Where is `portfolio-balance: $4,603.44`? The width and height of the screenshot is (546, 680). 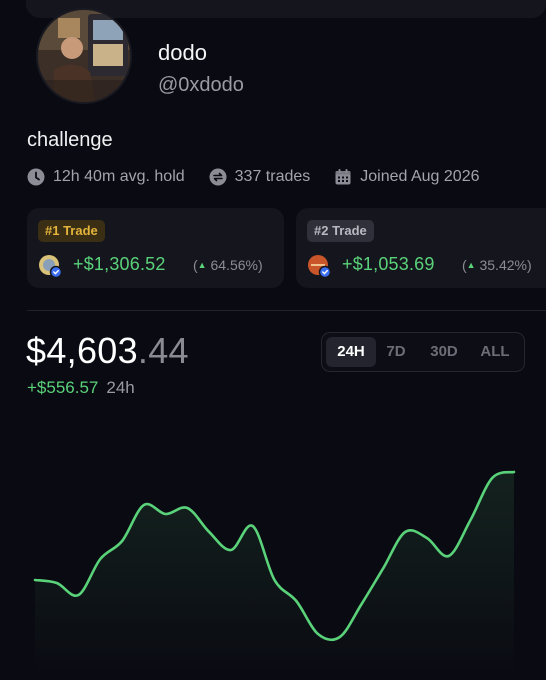
portfolio-balance: $4,603.44 is located at coordinates (107, 351).